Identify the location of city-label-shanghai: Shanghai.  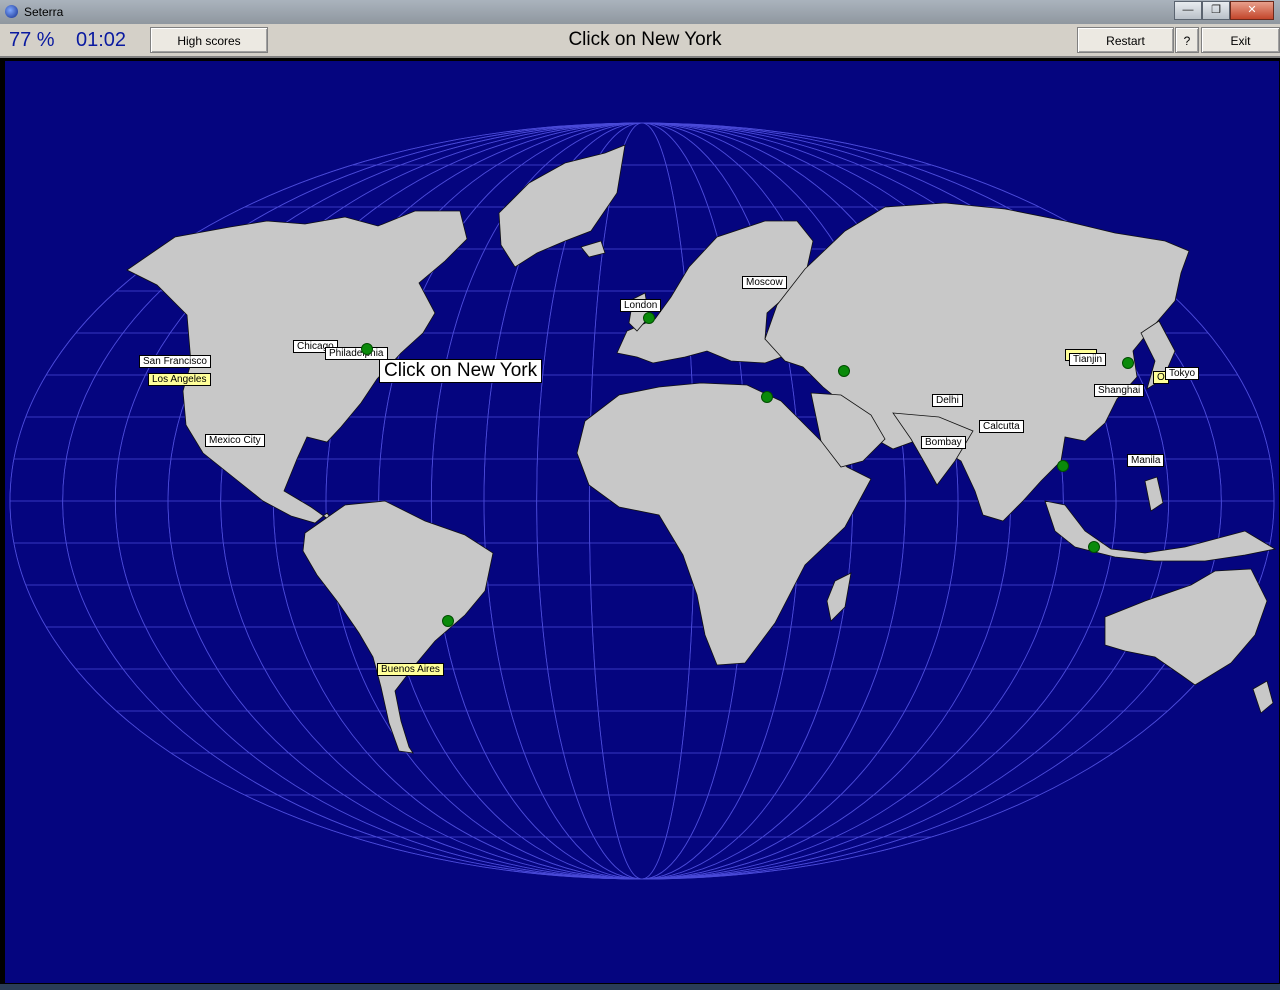
(1119, 390).